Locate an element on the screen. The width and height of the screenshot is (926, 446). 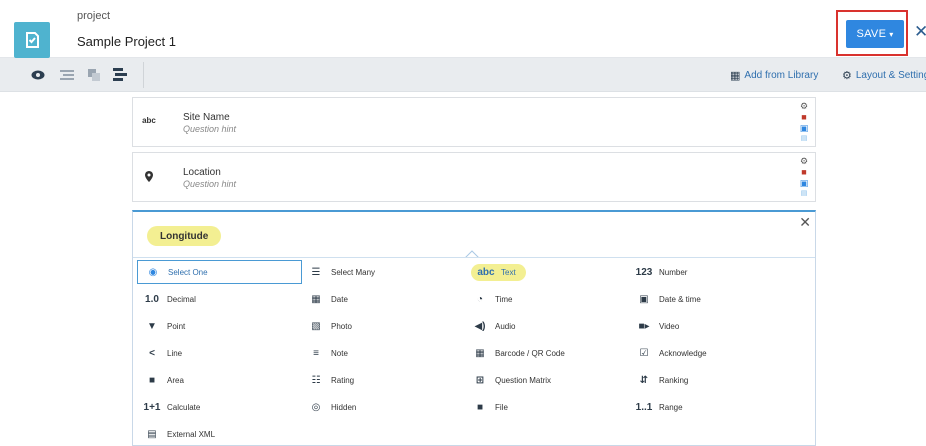
layout-settings-link: ⚙ Layout & Settings is located at coordinates (884, 75).